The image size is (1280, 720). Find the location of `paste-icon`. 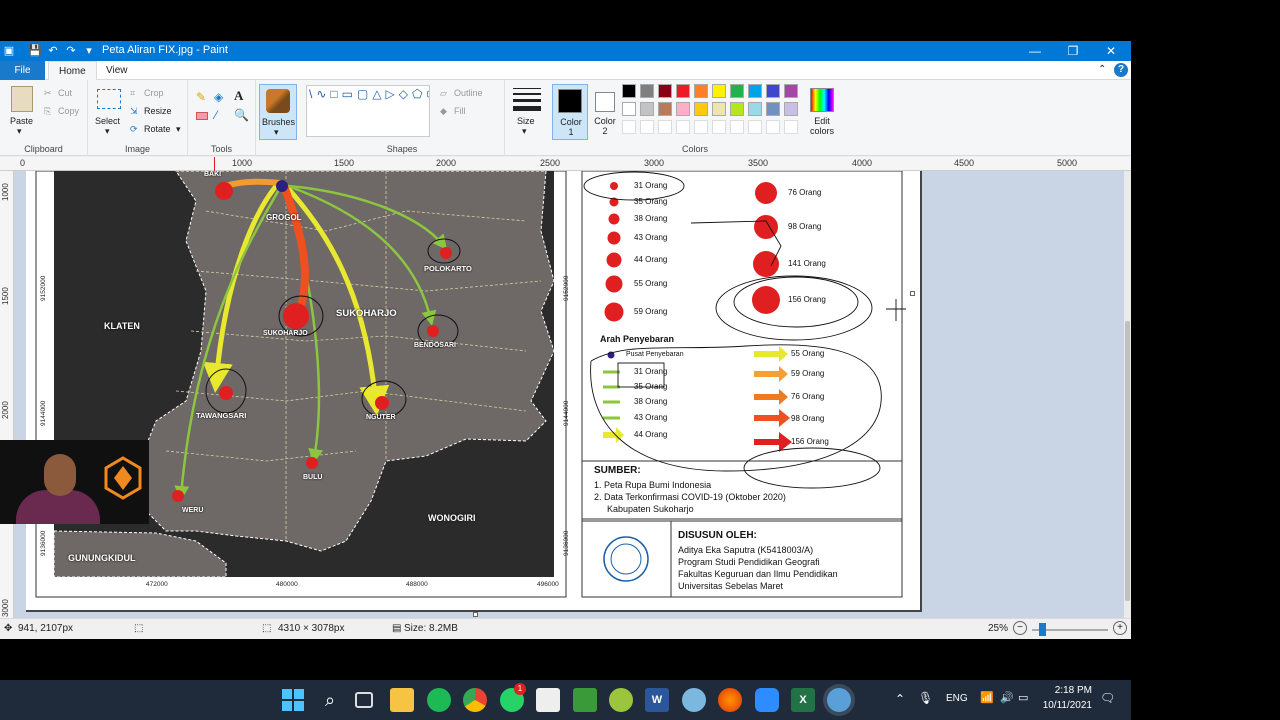

paste-icon is located at coordinates (22, 99).